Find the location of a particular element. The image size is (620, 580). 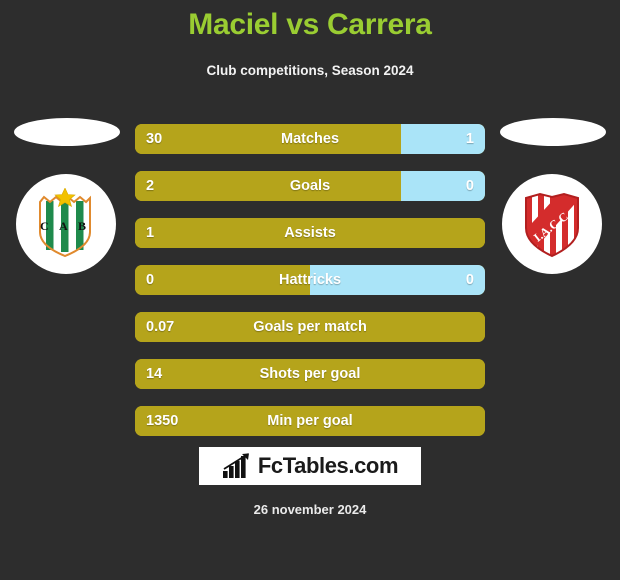

instituto-crest-icon: I.A.C.C. is located at coordinates (552, 225).